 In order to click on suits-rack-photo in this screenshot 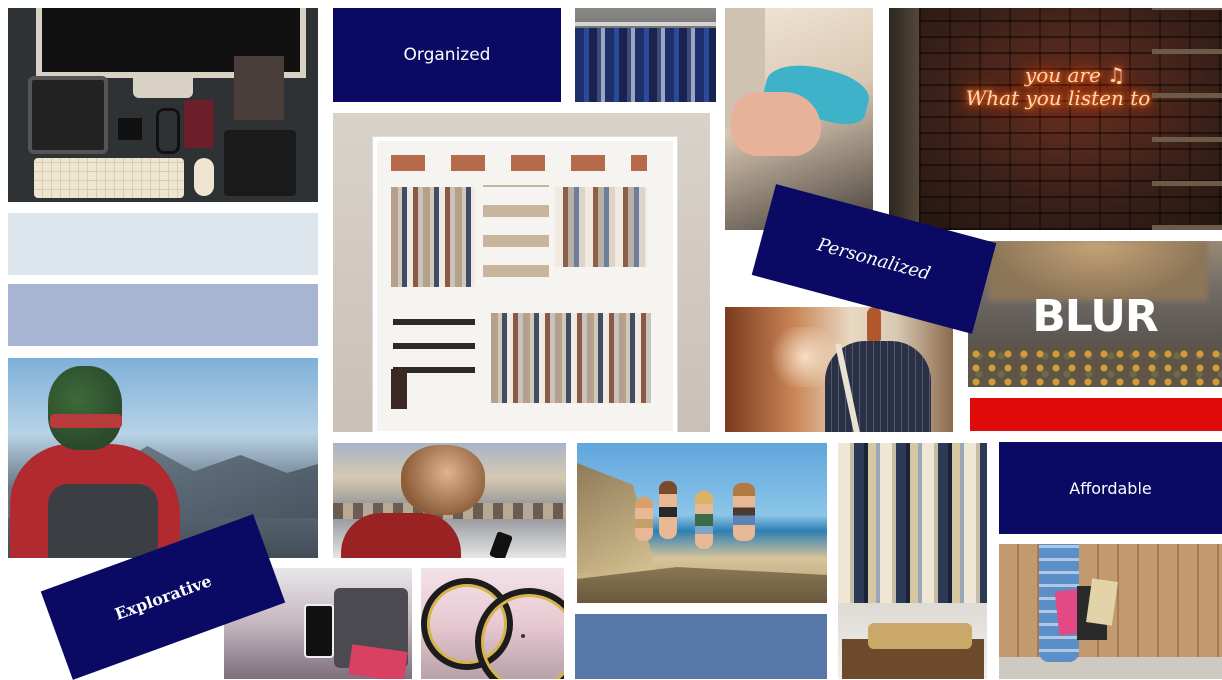, I will do `click(645, 55)`.